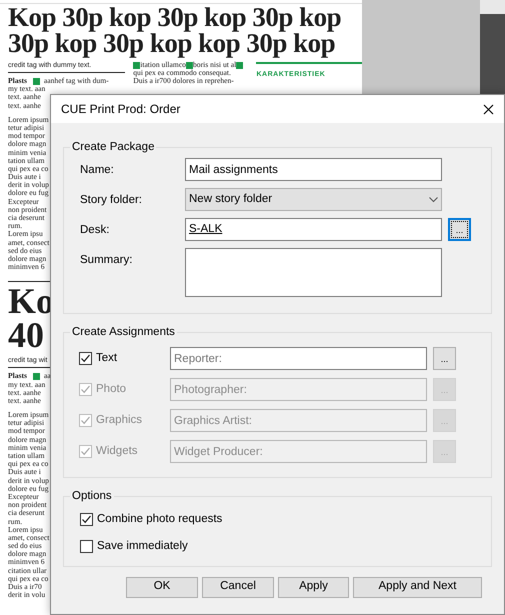 The height and width of the screenshot is (615, 505). What do you see at coordinates (313, 199) in the screenshot?
I see `story-folder-dropdown: New story folder` at bounding box center [313, 199].